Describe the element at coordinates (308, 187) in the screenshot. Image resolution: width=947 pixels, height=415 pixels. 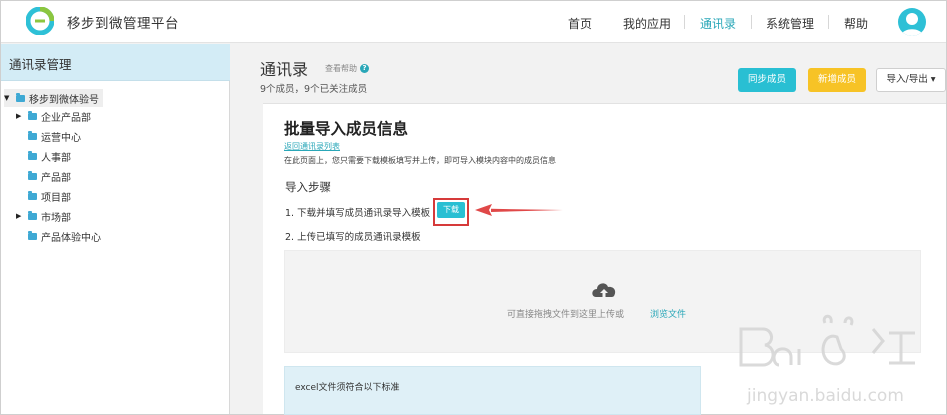
I see `steps-title: 导入步骤` at that location.